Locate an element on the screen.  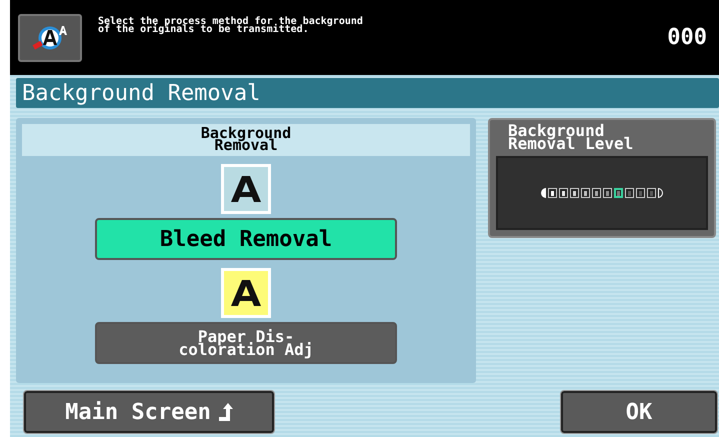
panel-heading: Background Removal is located at coordinates (246, 140).